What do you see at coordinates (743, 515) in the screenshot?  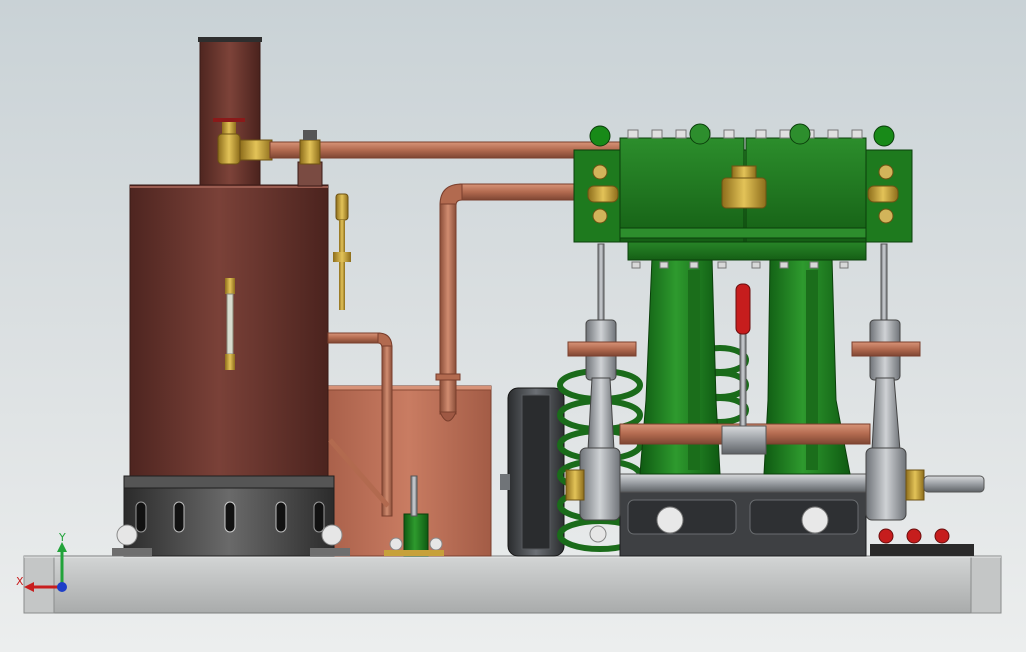 I see `engine-bedplate` at bounding box center [743, 515].